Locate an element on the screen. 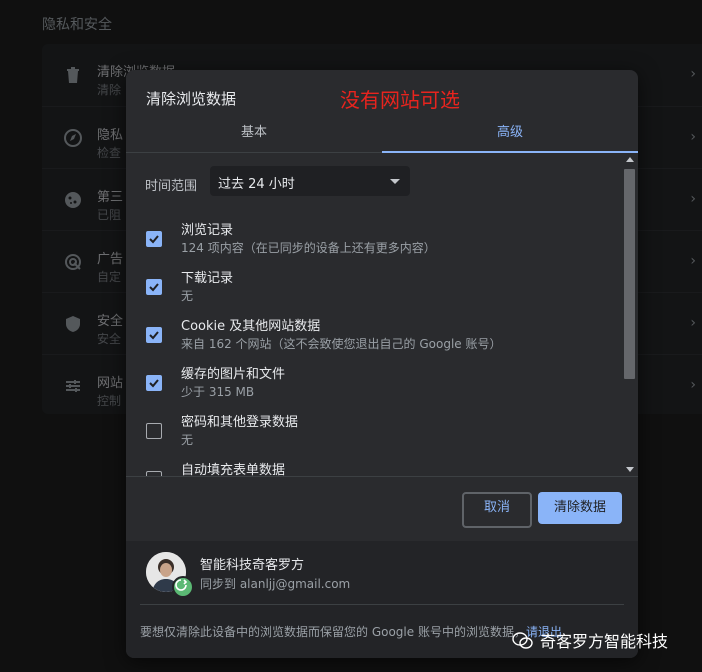 This screenshot has height=672, width=702. option-label: 自动填充表单数据 is located at coordinates (233, 469).